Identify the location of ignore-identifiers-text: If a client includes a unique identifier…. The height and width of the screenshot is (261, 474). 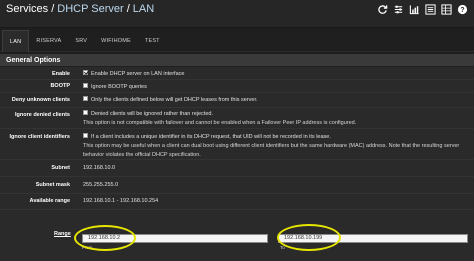
(211, 137).